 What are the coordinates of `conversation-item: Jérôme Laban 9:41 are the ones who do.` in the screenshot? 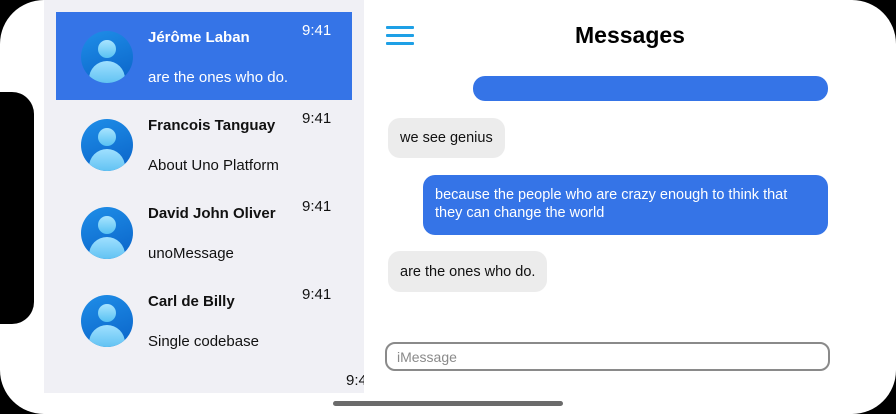 It's located at (204, 56).